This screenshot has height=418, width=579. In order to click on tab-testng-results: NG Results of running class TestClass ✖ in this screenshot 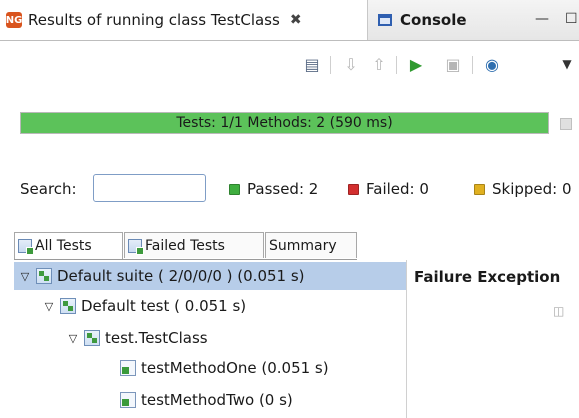, I will do `click(184, 20)`.